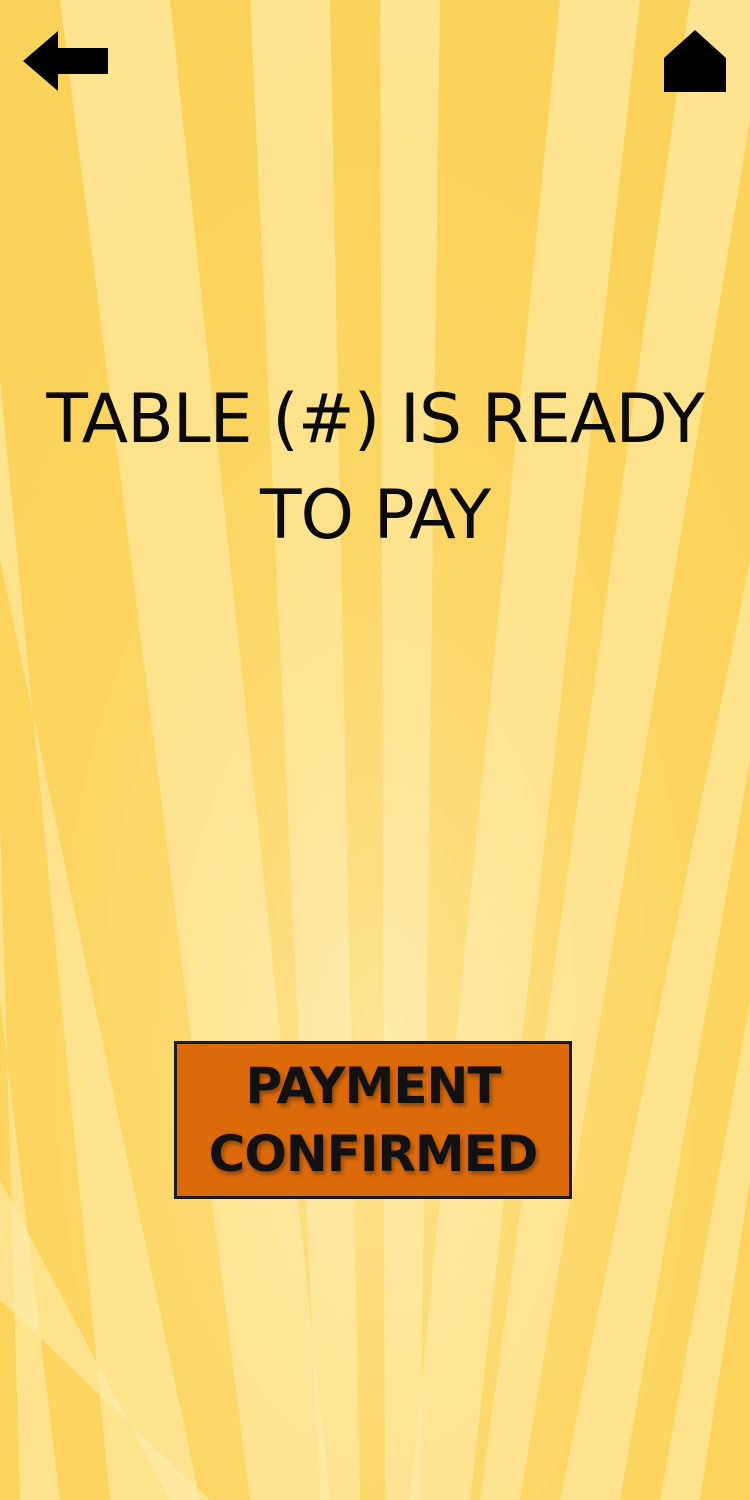 This screenshot has width=750, height=1500. What do you see at coordinates (375, 468) in the screenshot?
I see `ready-to-pay-message: TABLE (#) IS READY TO PAY` at bounding box center [375, 468].